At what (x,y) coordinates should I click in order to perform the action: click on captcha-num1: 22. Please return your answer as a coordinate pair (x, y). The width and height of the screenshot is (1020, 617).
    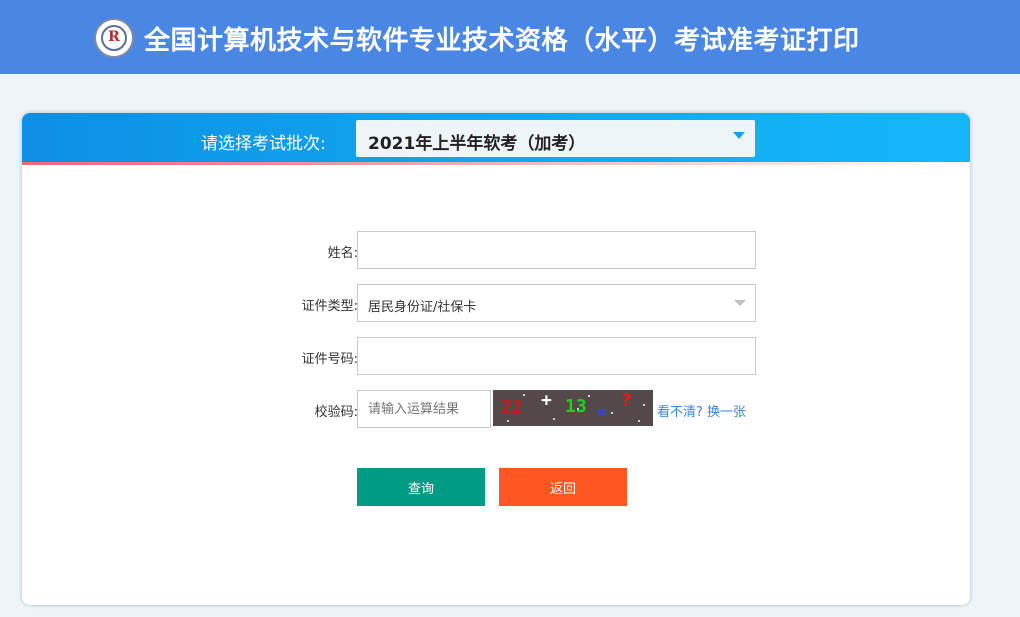
    Looking at the image, I should click on (512, 407).